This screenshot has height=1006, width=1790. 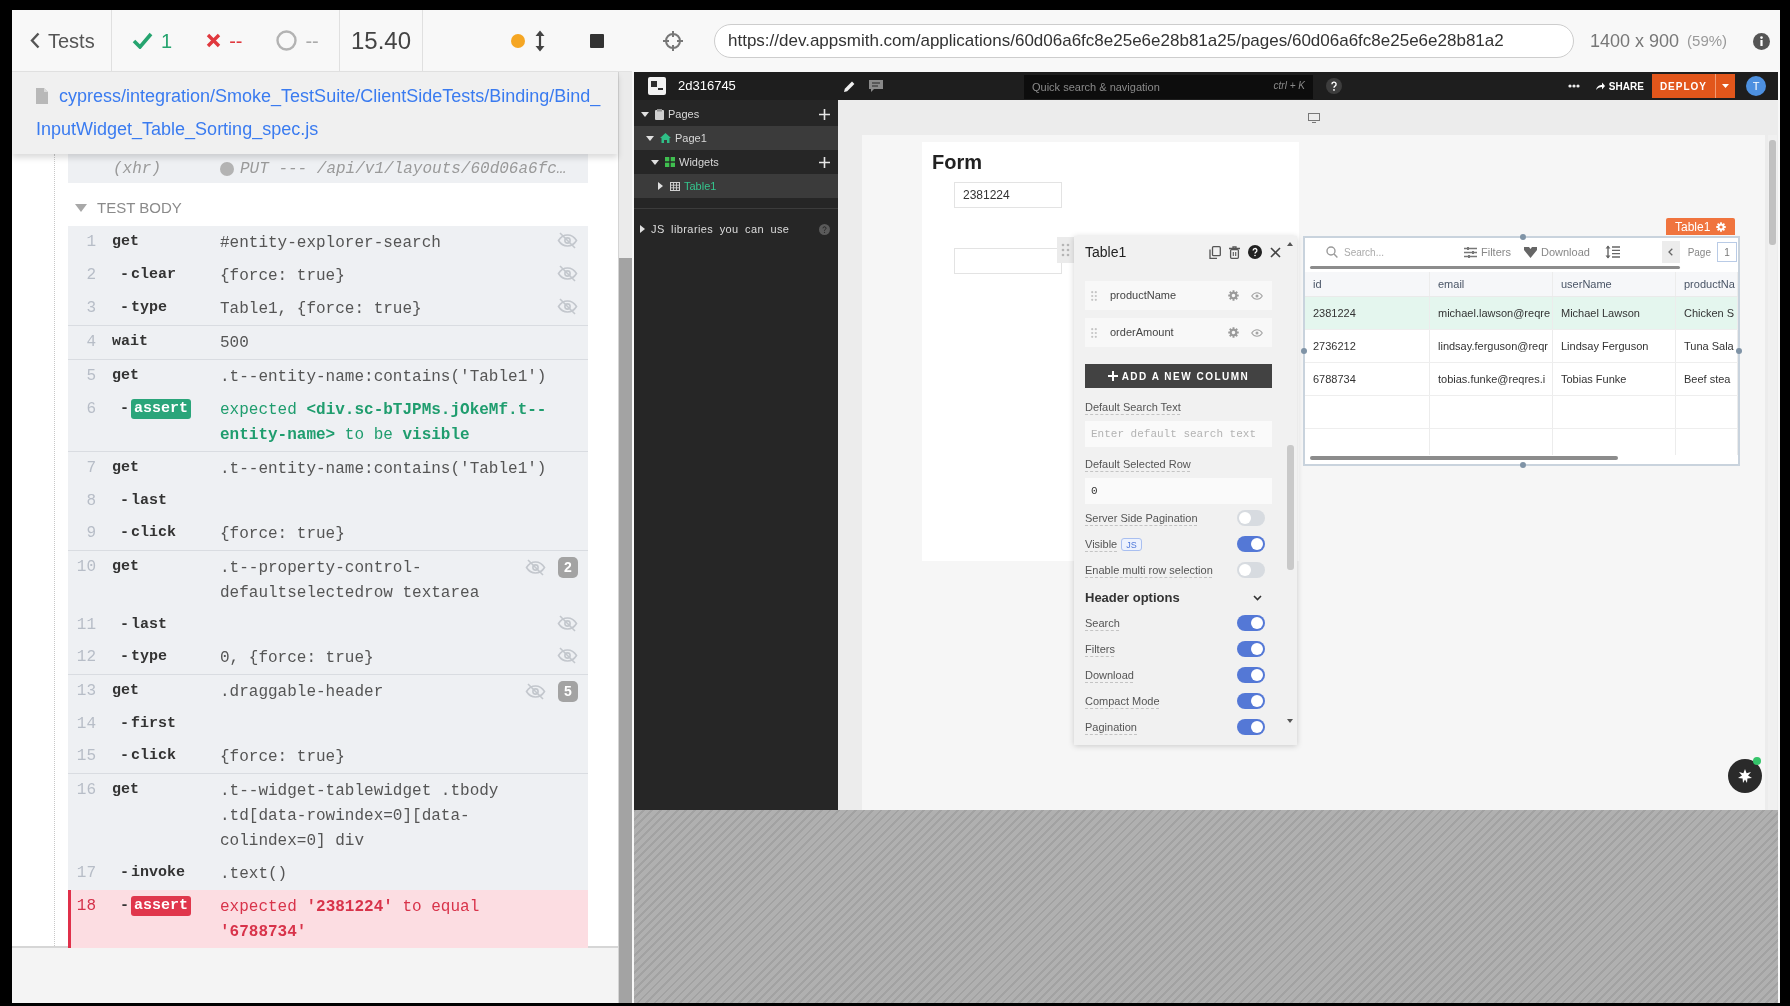 What do you see at coordinates (62, 40) in the screenshot?
I see `back-to-tests-link: Tests` at bounding box center [62, 40].